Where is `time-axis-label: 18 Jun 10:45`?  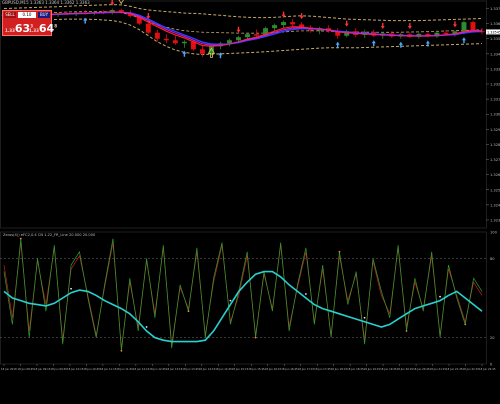 time-axis-label: 18 Jun 10:45 is located at coordinates (91, 369).